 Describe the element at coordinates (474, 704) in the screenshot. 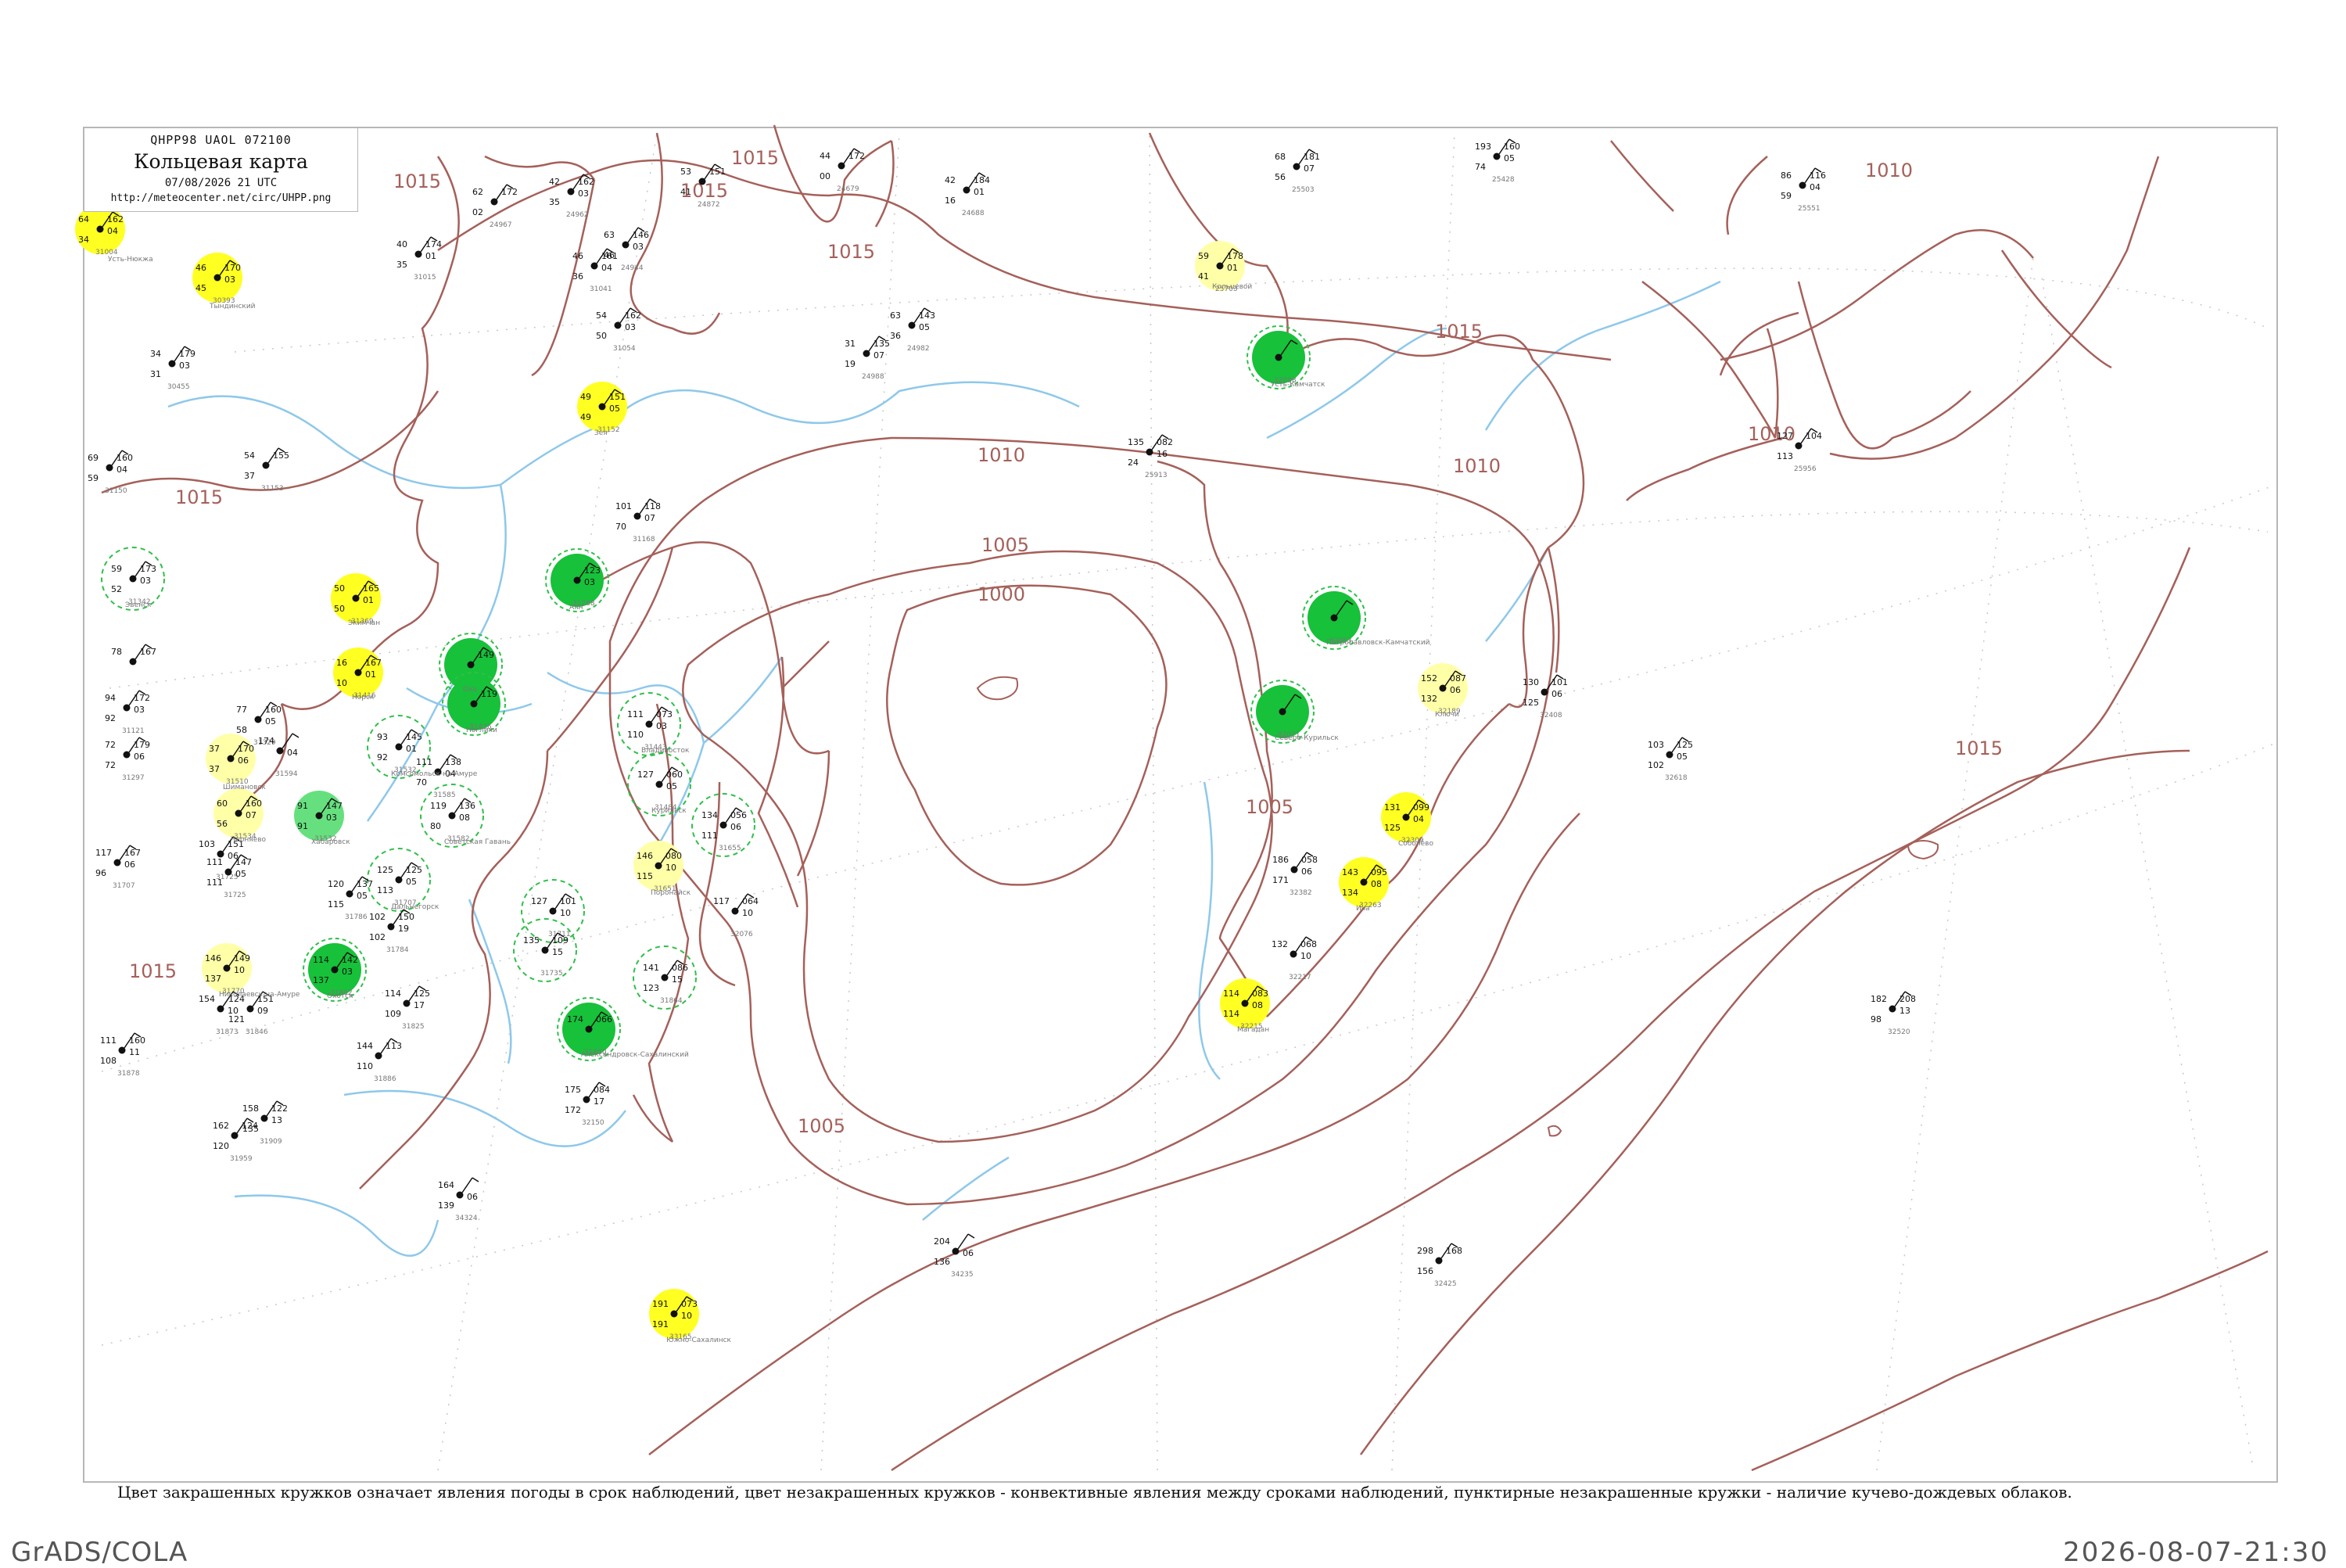

I see `station: 11931436` at that location.